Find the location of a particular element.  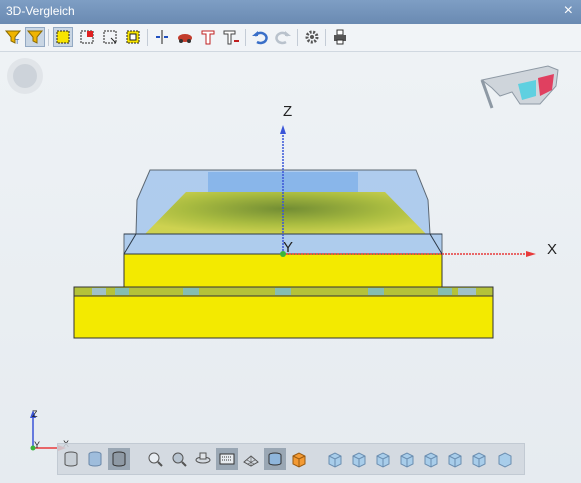

view-cube-extra-icon is located at coordinates (505, 459).